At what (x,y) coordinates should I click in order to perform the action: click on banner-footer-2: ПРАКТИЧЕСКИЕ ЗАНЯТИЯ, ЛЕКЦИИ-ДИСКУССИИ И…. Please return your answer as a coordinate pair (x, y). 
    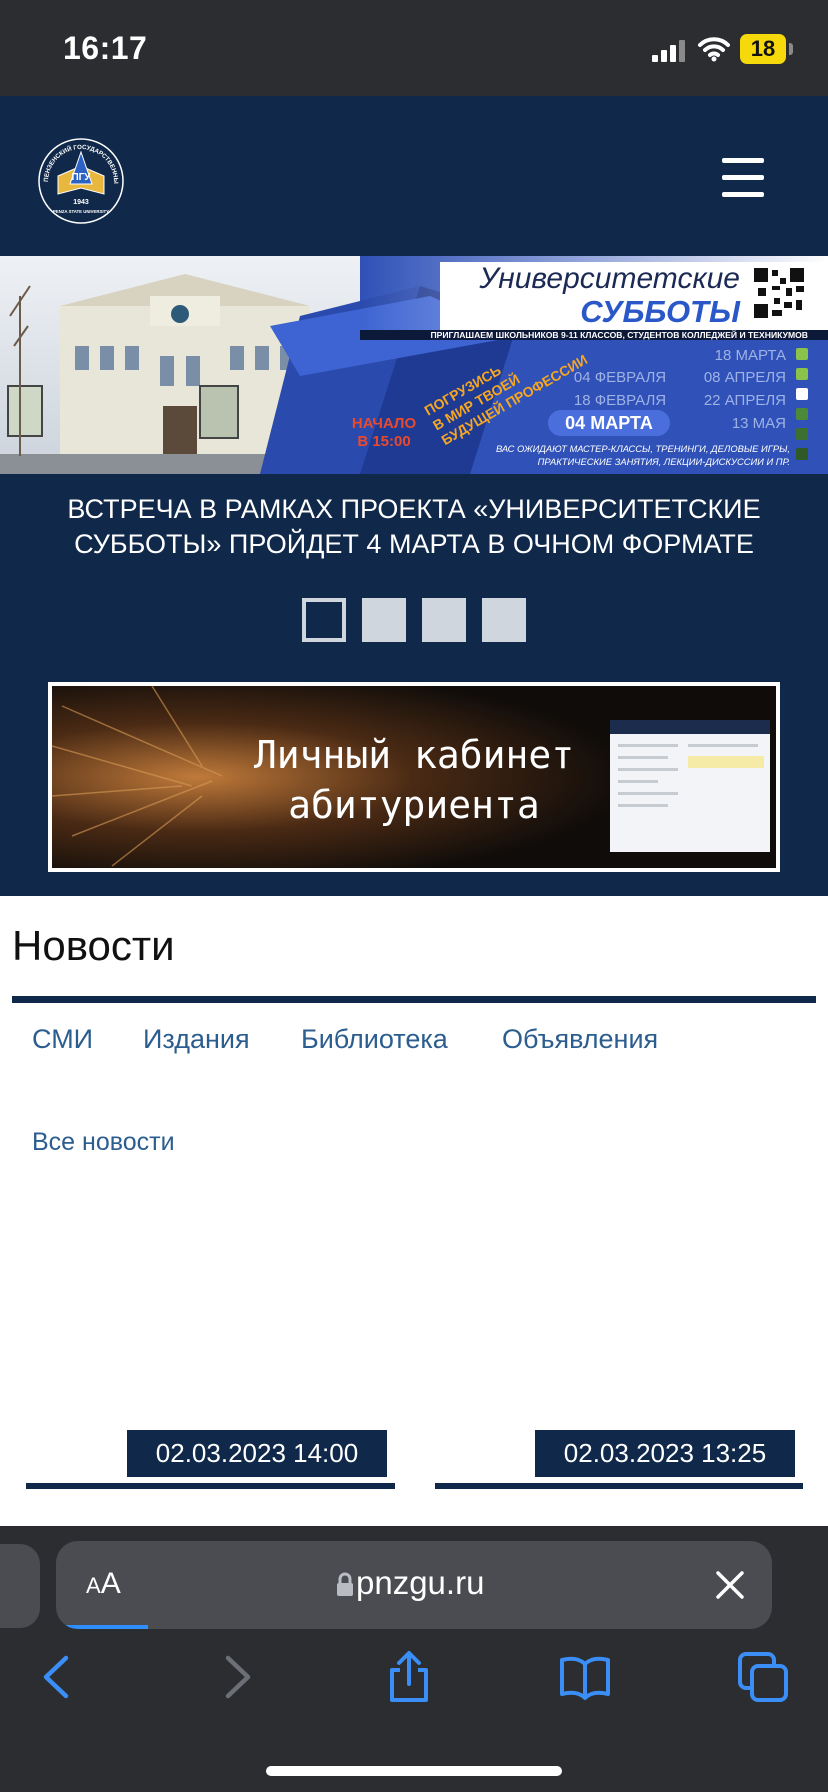
    Looking at the image, I should click on (664, 461).